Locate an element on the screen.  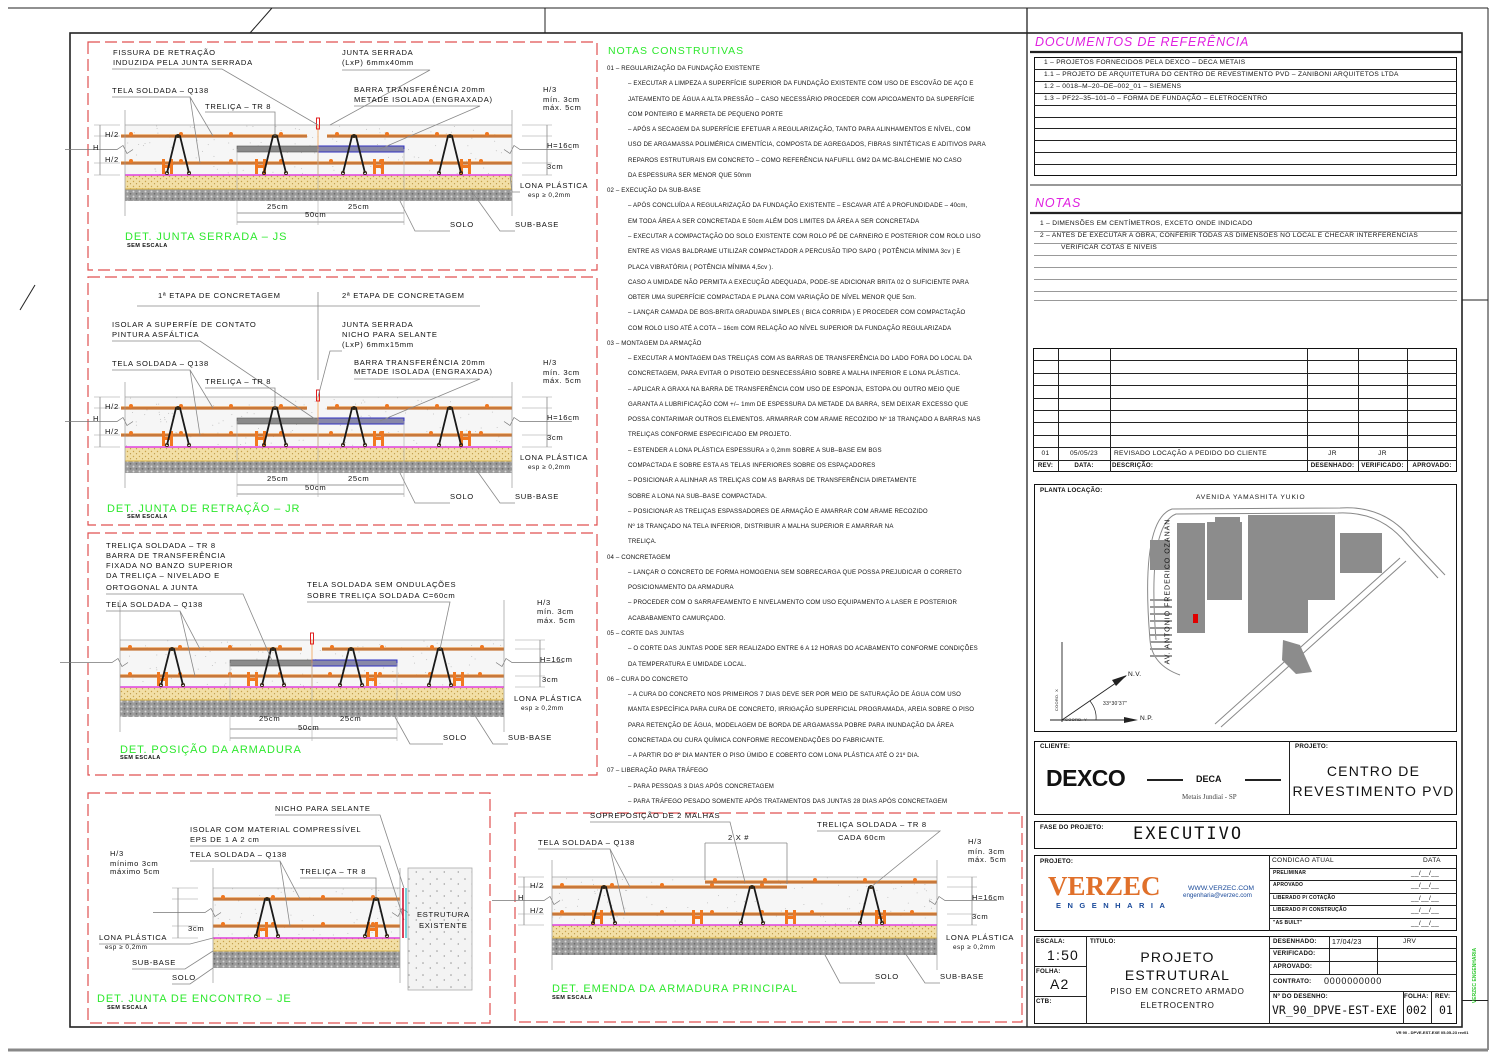
detail-jr-label: máx. 5cm is located at coordinates (562, 380).